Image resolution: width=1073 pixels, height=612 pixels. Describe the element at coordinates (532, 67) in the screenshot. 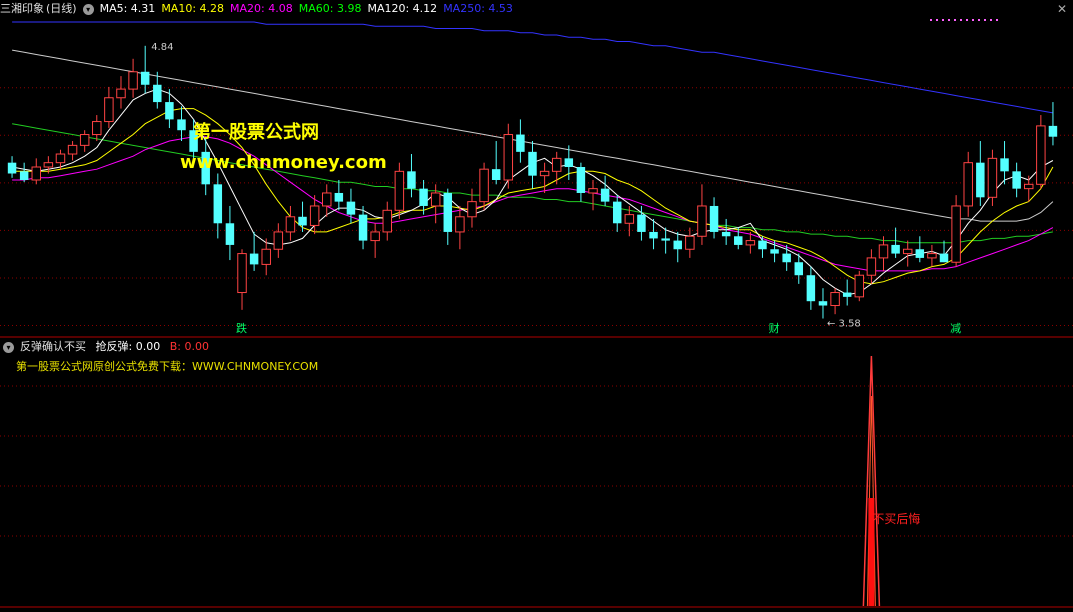

I see `ma250-line` at that location.